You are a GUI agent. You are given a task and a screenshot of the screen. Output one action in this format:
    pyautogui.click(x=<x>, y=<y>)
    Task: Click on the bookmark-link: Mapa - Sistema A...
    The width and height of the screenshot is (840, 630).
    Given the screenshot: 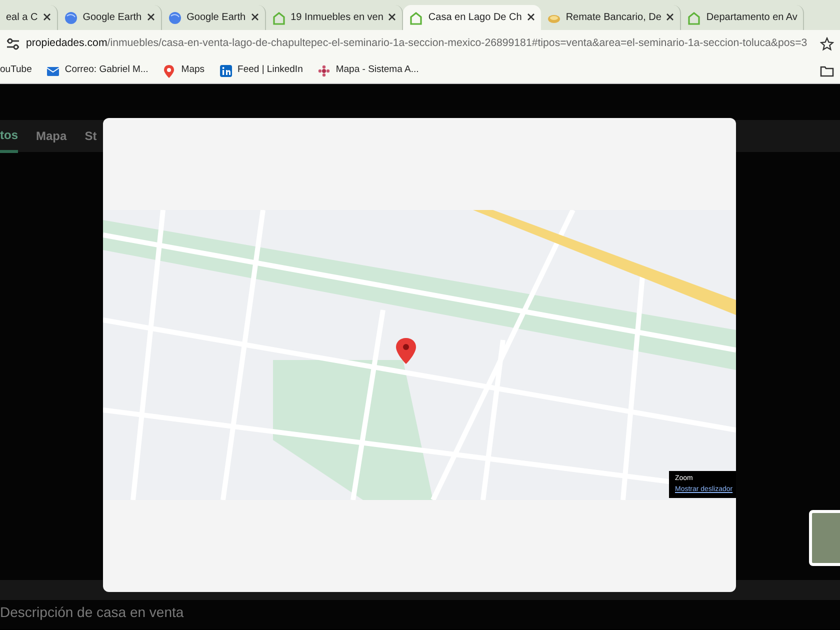 What is the action you would take?
    pyautogui.click(x=367, y=70)
    